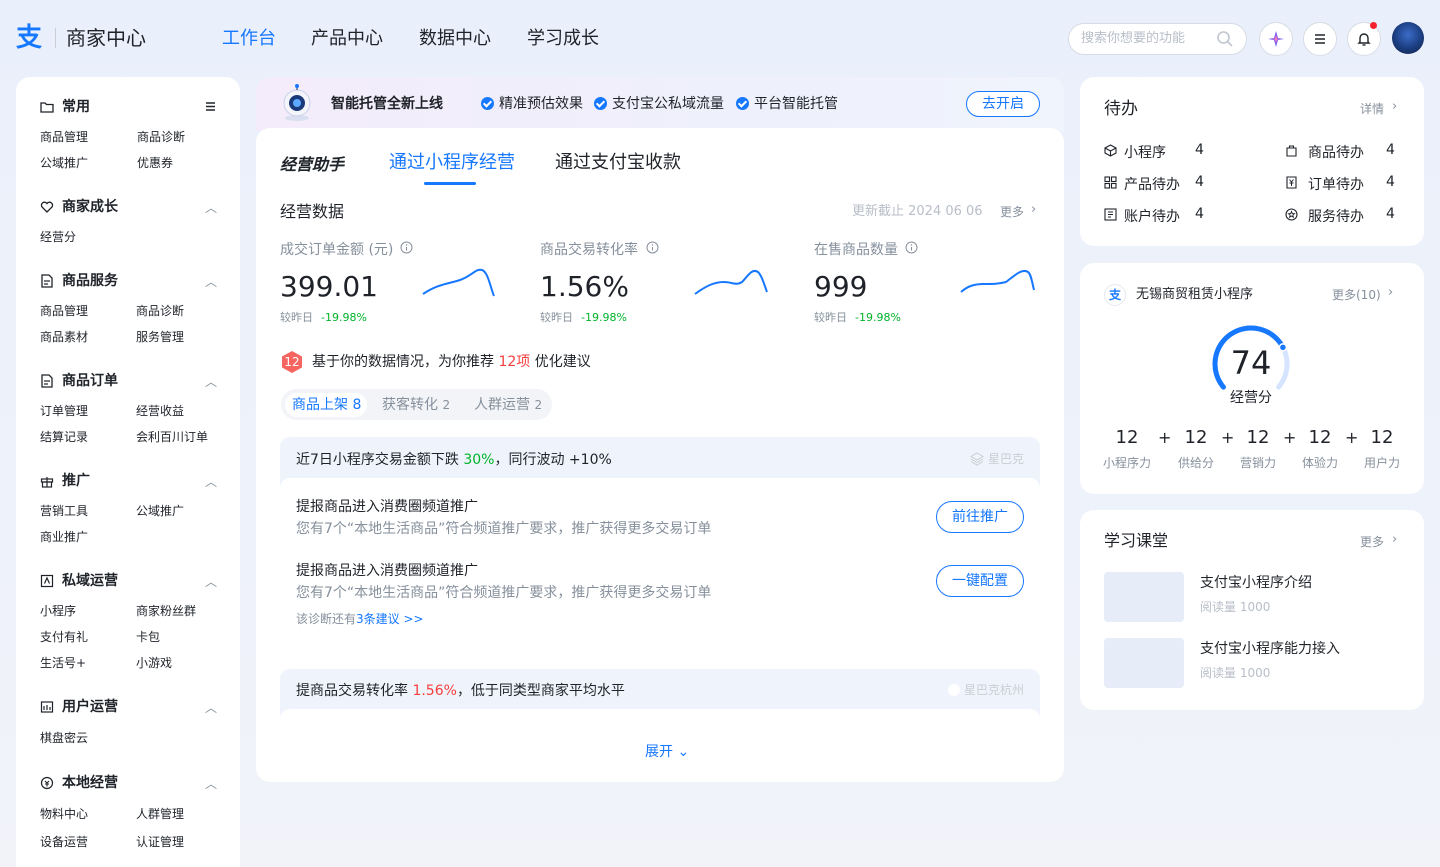 The width and height of the screenshot is (1440, 867). I want to click on recommend-badge: 12, so click(292, 362).